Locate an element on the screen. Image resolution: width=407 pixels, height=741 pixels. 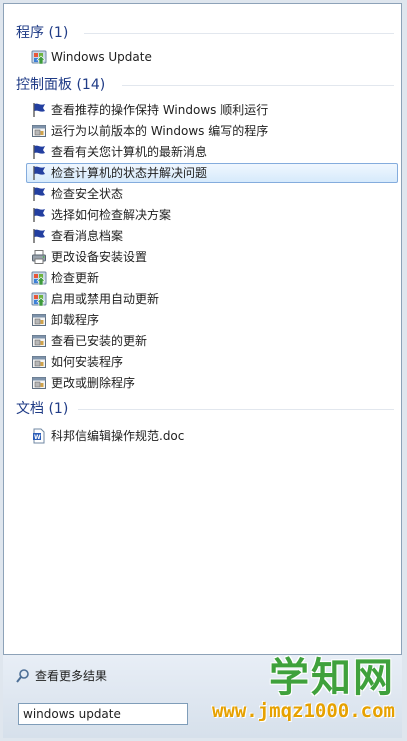
control-panel-item: 查看推荐的操作保持 Windows 顺利运行 is located at coordinates (212, 110).